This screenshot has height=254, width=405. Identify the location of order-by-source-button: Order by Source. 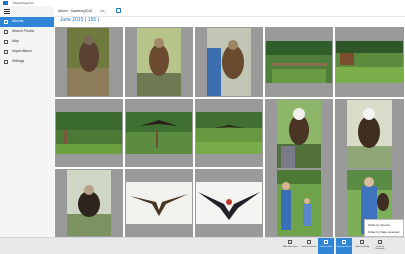
(344, 246).